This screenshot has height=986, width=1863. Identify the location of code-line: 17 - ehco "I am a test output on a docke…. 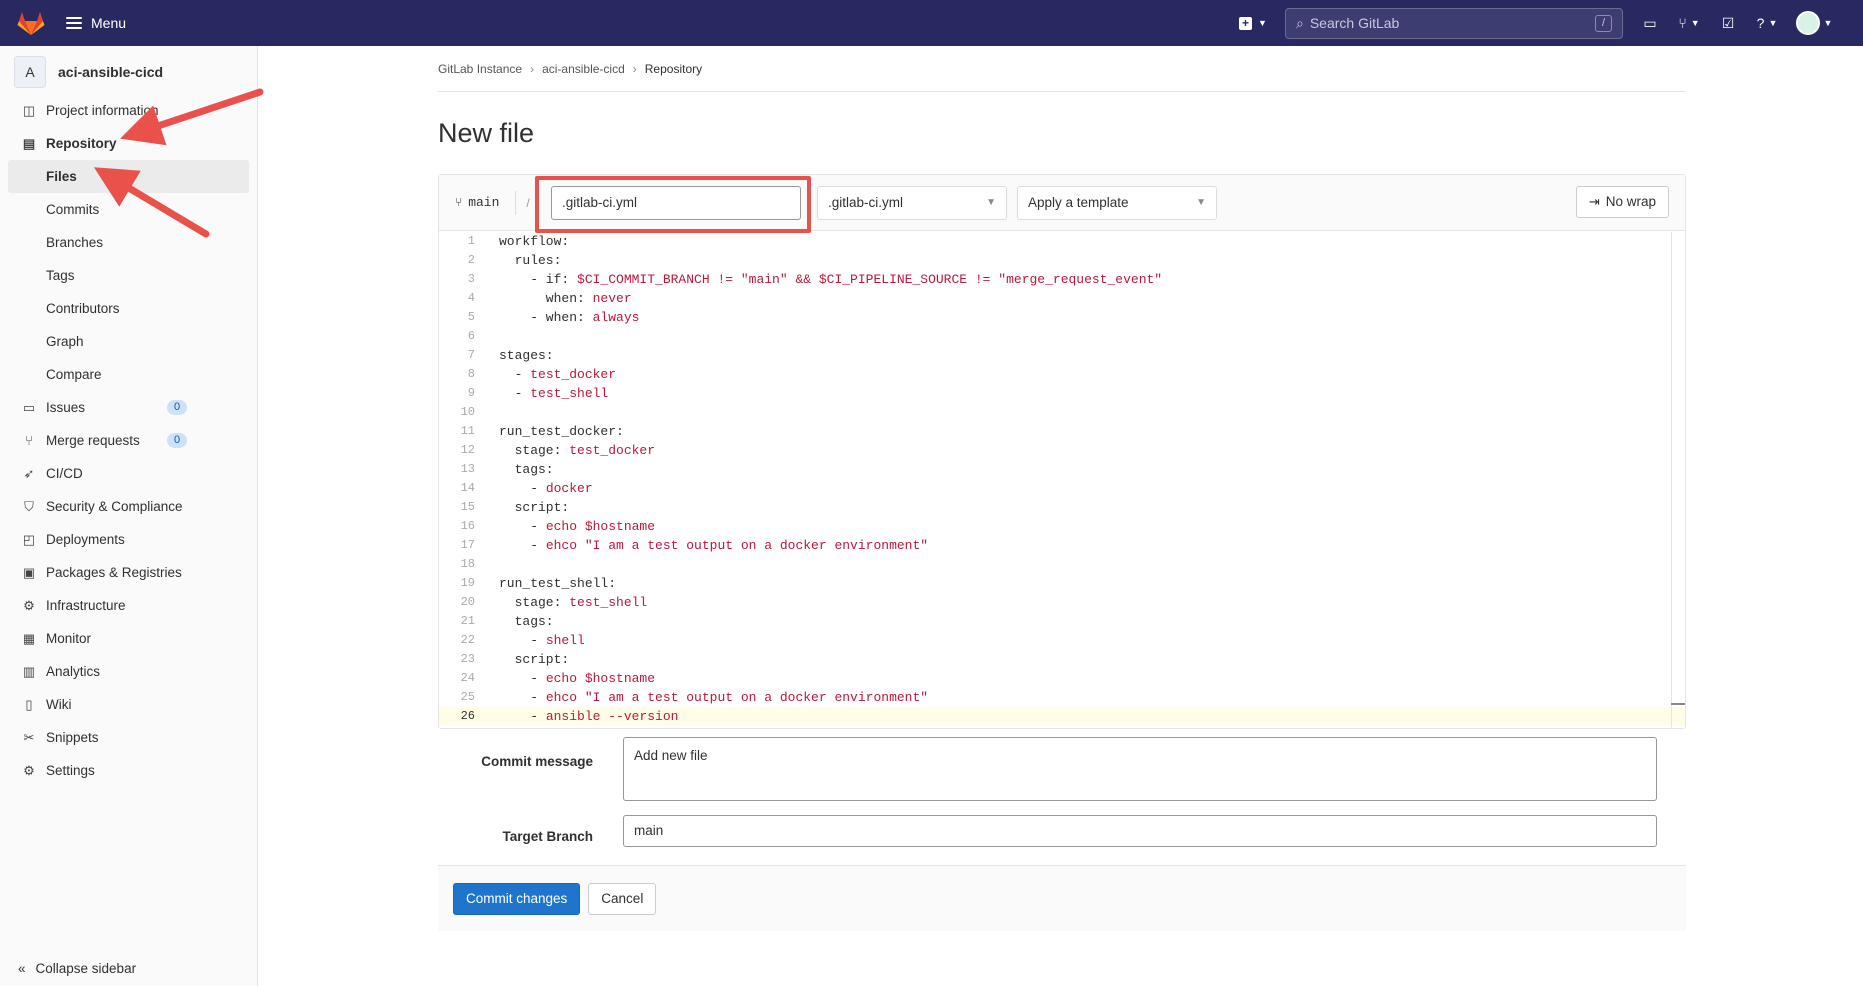
(1062, 545).